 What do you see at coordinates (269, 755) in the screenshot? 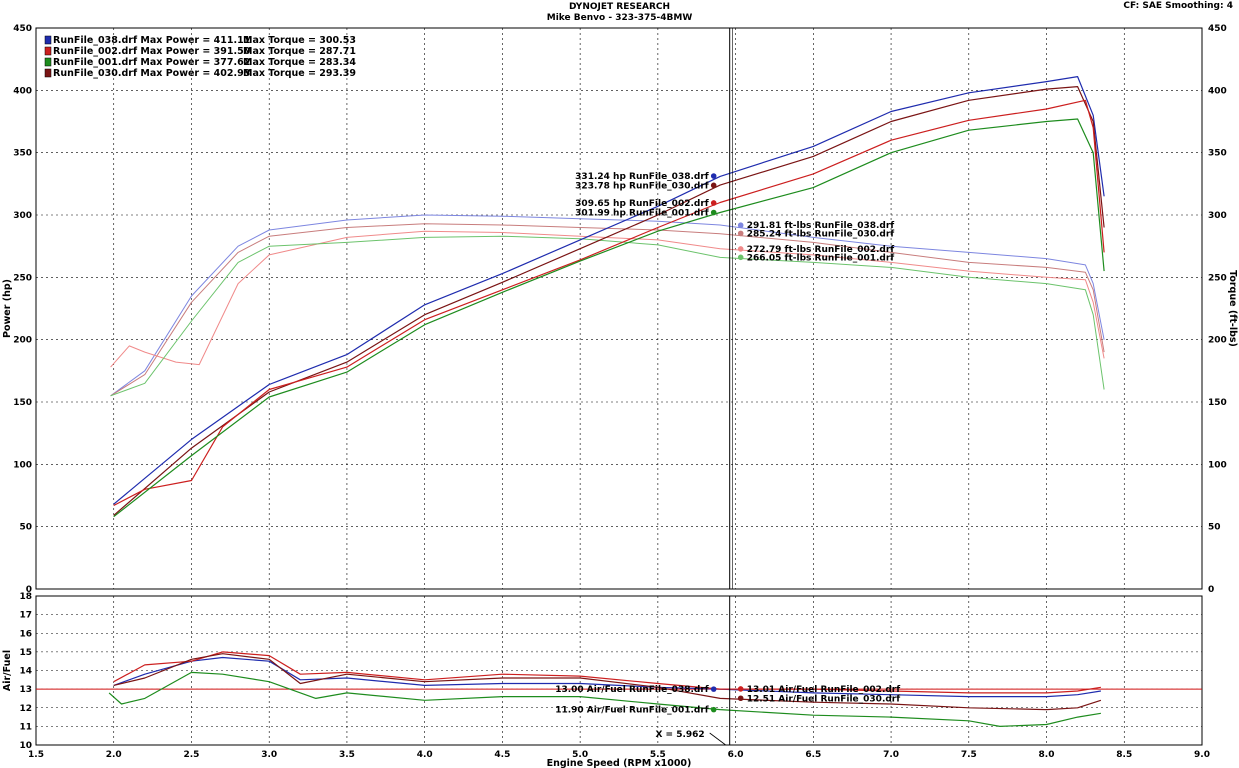
I see `x-tick-label: 3.0` at bounding box center [269, 755].